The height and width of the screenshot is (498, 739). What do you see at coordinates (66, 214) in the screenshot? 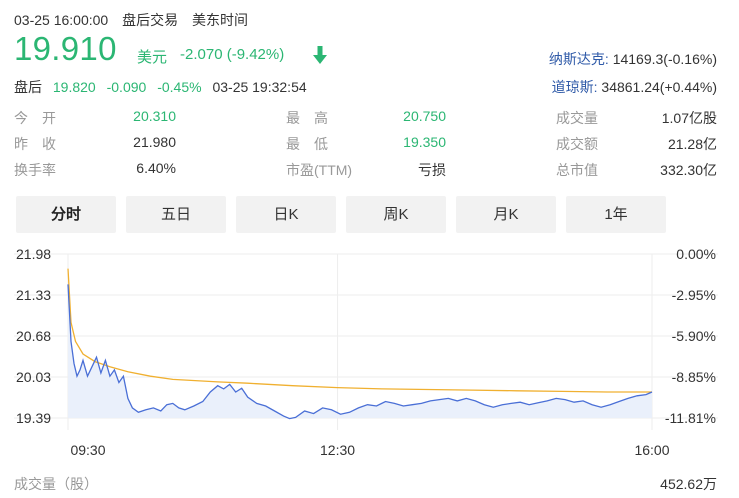
I see `tab-intraday: 分时` at bounding box center [66, 214].